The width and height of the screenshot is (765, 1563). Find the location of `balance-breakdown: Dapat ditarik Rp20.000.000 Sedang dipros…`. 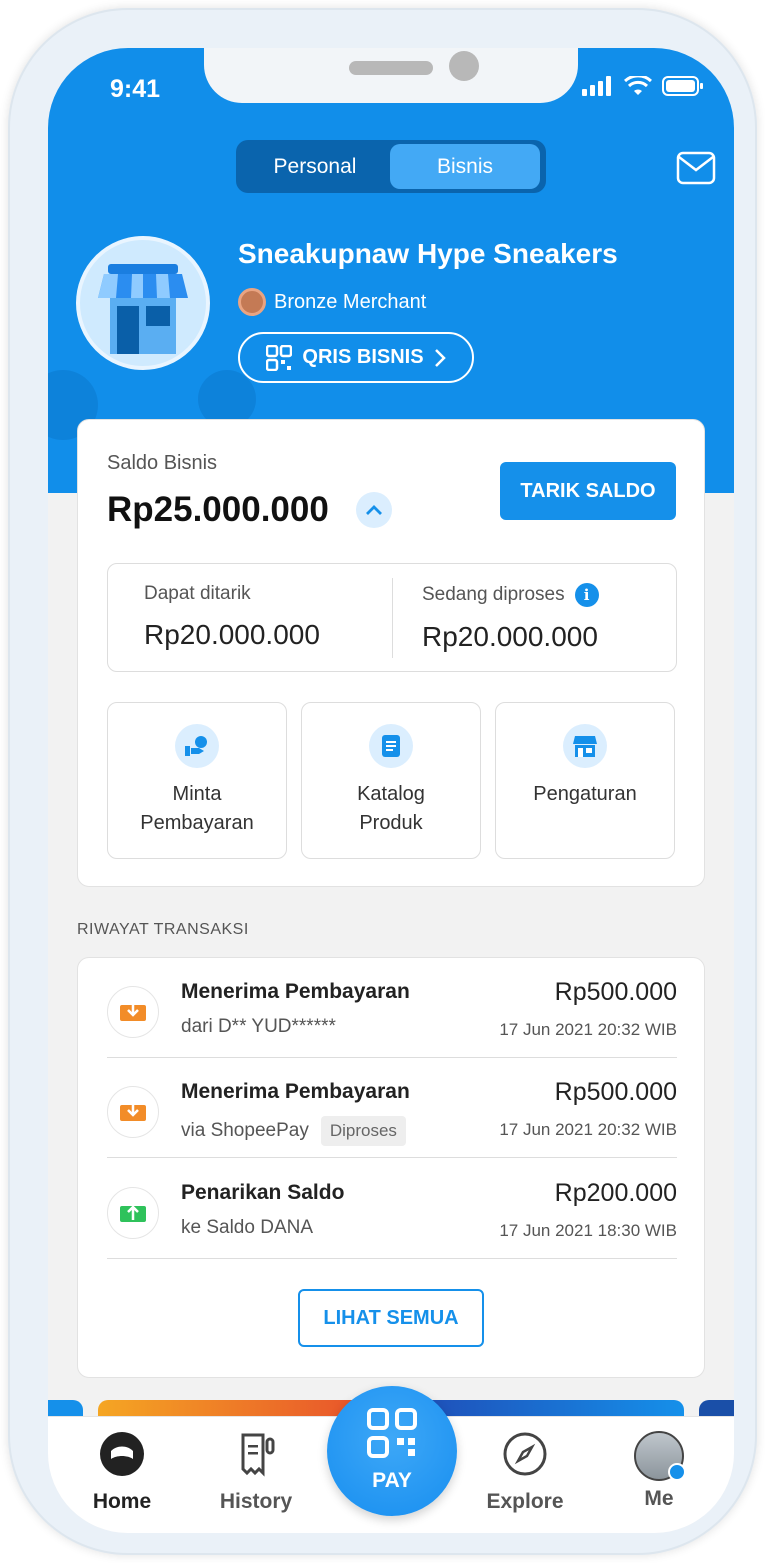

balance-breakdown: Dapat ditarik Rp20.000.000 Sedang dipros… is located at coordinates (392, 617).